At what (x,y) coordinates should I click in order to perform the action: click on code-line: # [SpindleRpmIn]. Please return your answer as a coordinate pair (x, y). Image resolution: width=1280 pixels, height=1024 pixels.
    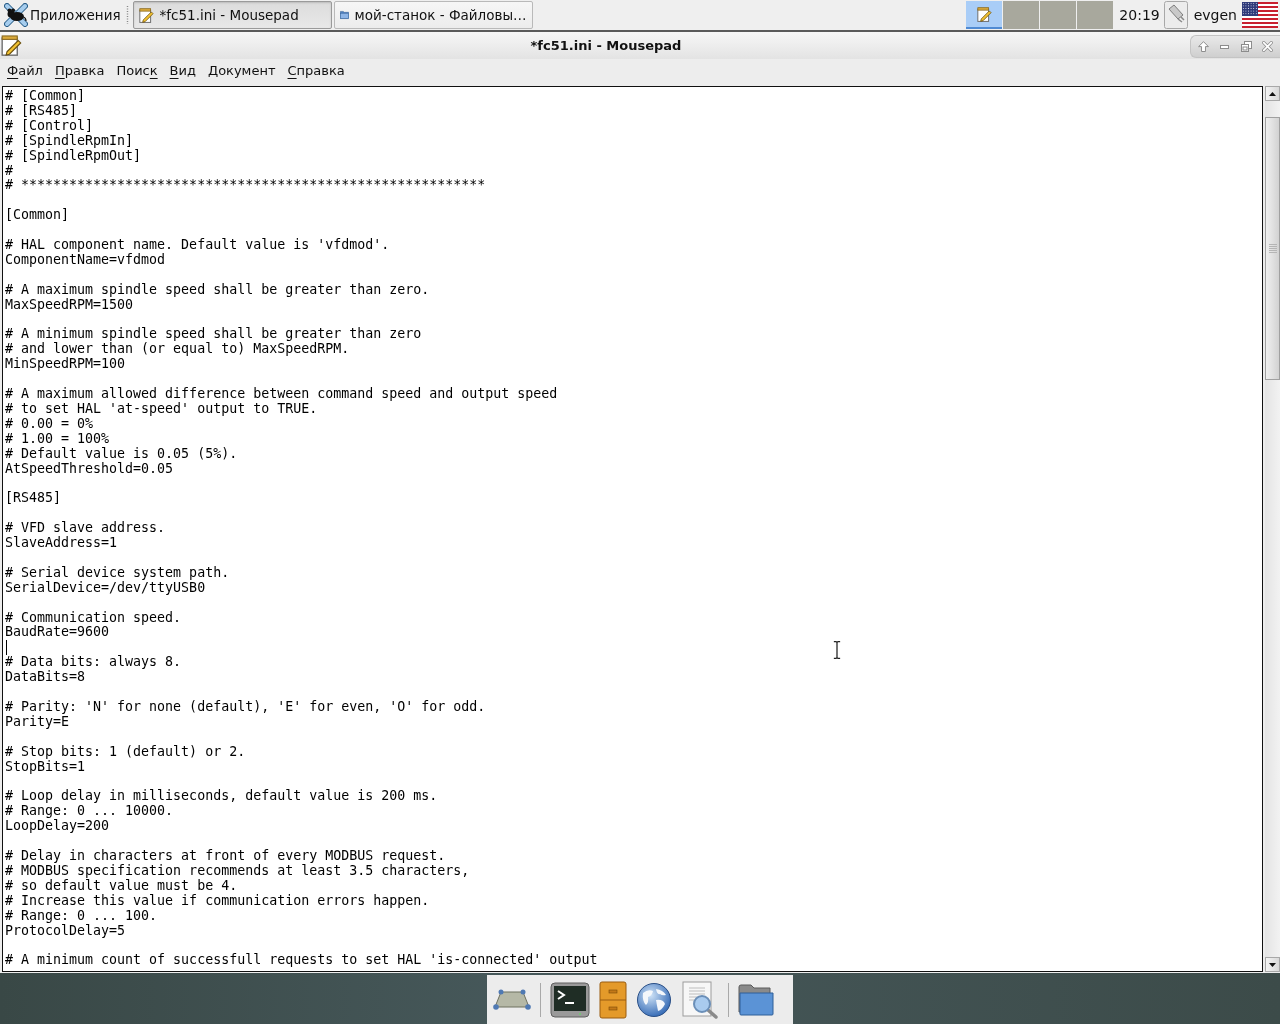
    Looking at the image, I should click on (69, 141).